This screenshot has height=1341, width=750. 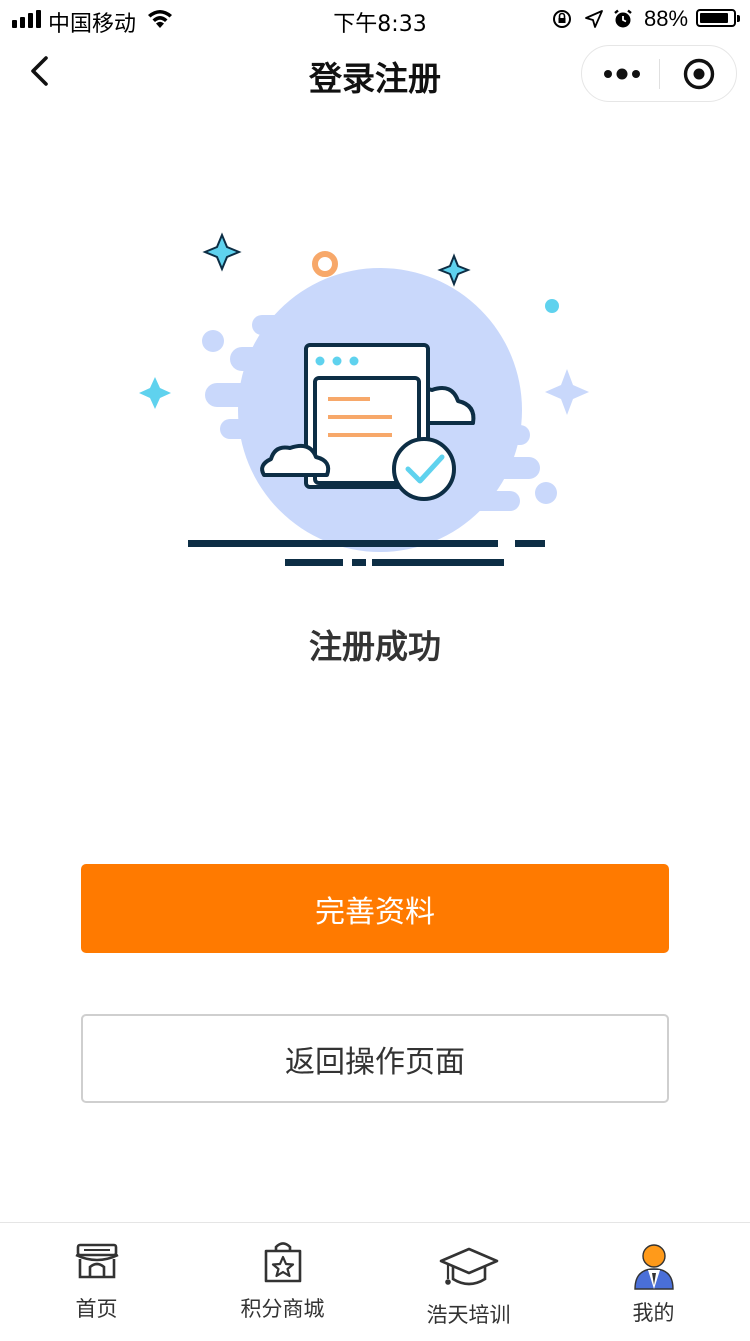 I want to click on registration-success-text: 注册成功, so click(x=375, y=646).